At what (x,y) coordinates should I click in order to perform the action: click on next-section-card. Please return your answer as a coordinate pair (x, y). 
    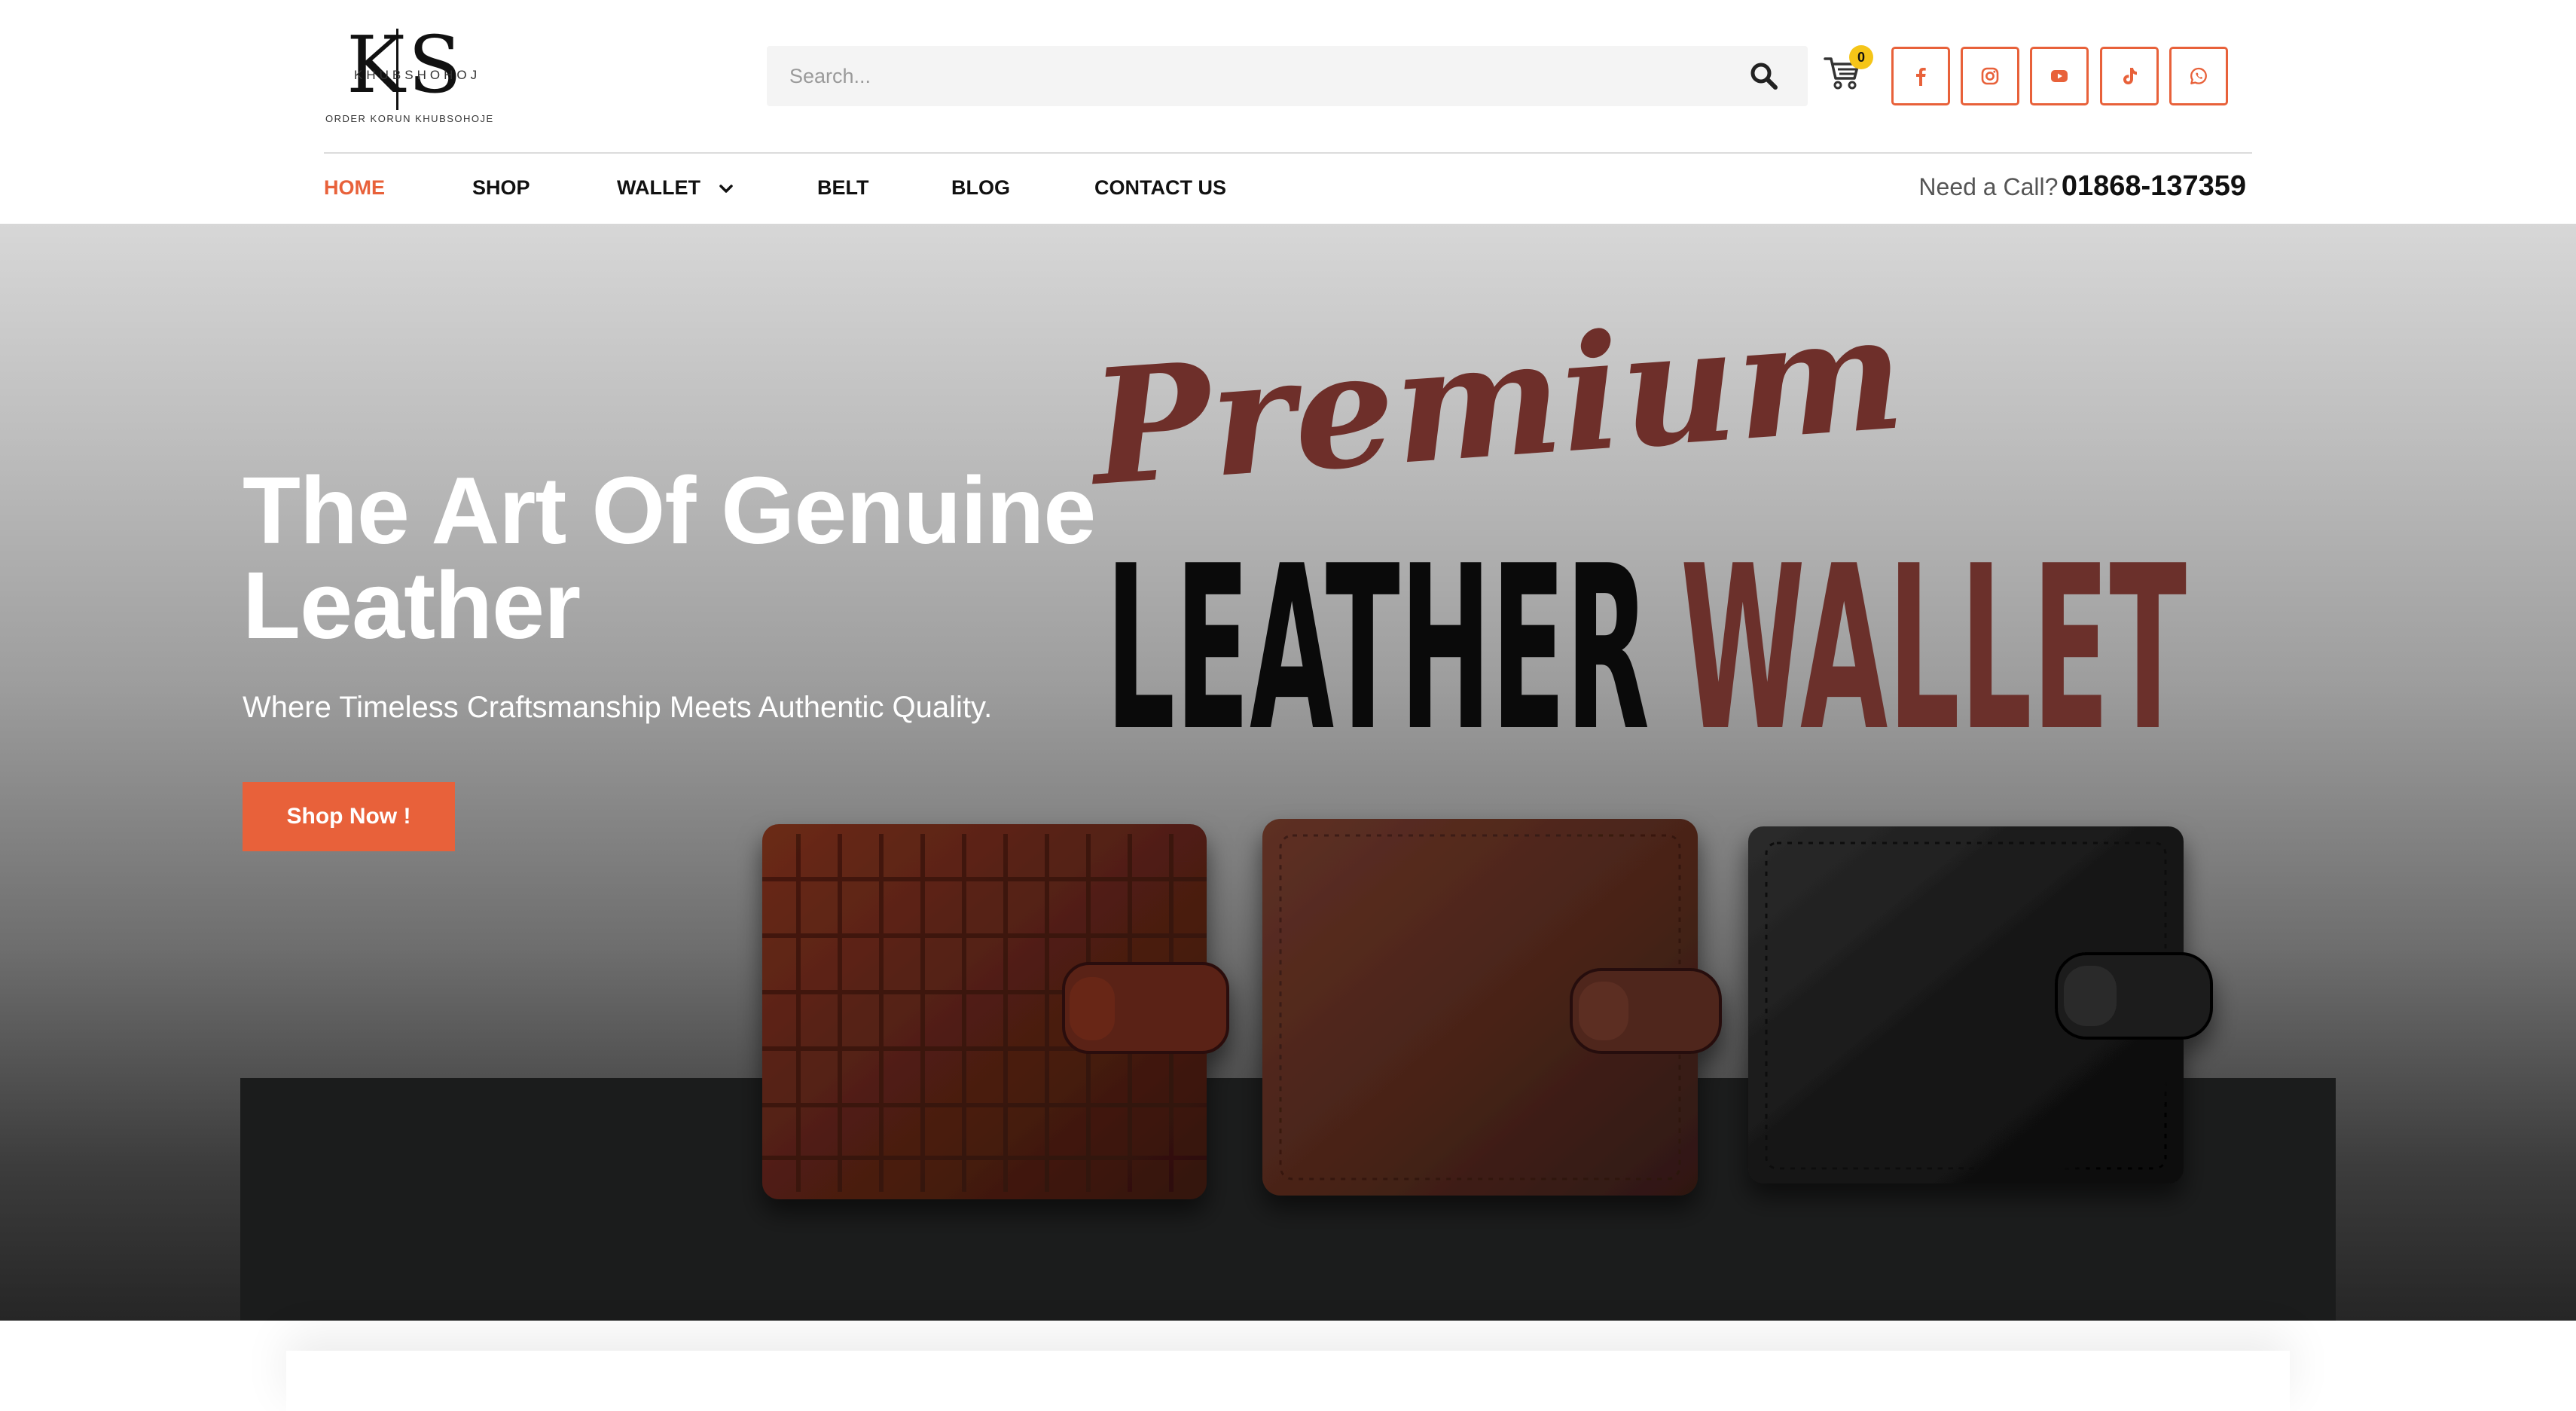
    Looking at the image, I should click on (1288, 1381).